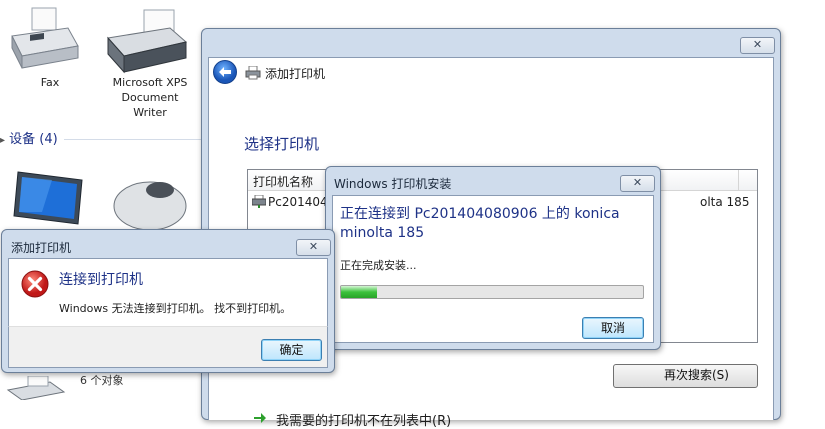  Describe the element at coordinates (259, 201) in the screenshot. I see `network-printer-icon` at that location.